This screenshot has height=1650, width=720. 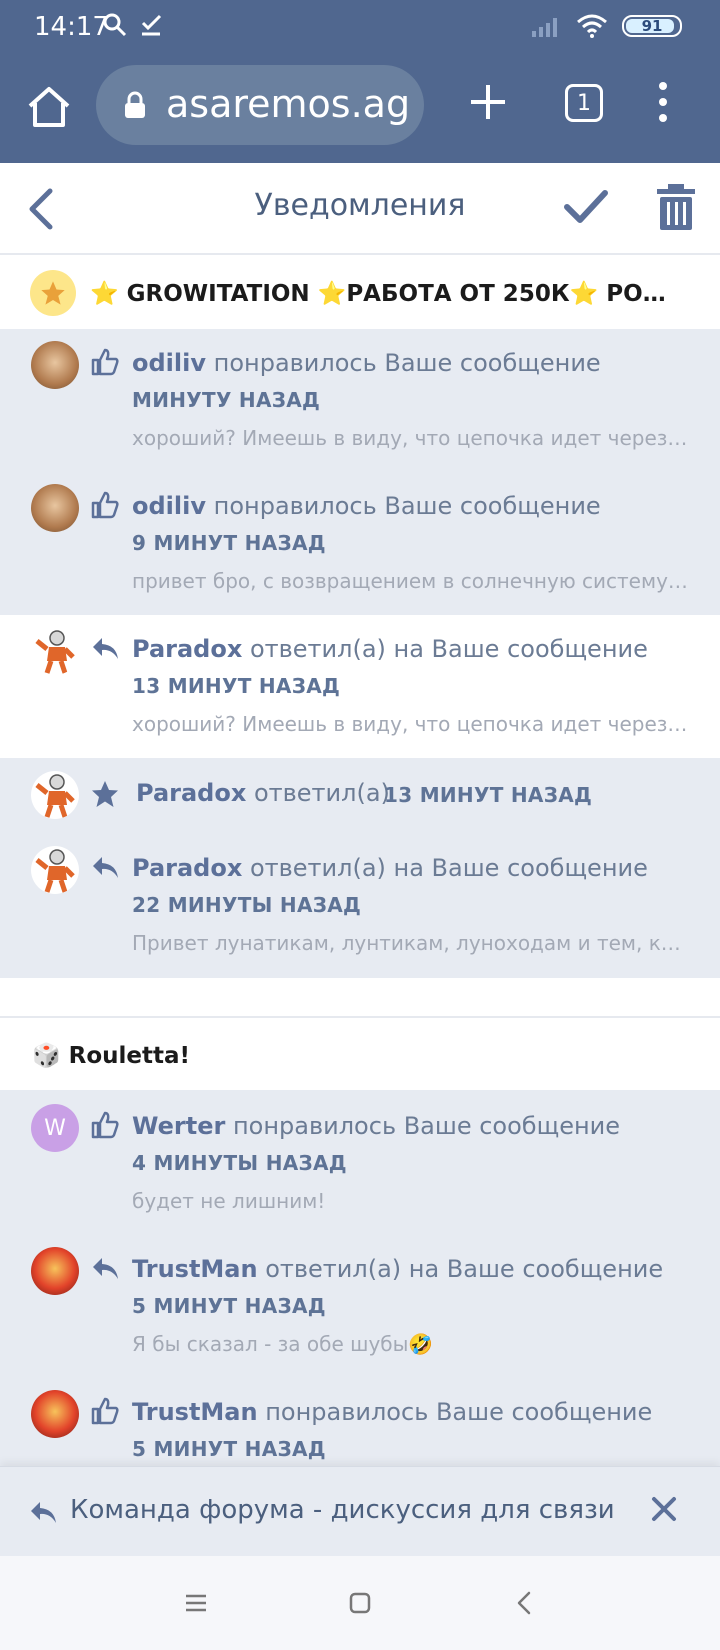 I want to click on avatar: W, so click(x=55, y=1128).